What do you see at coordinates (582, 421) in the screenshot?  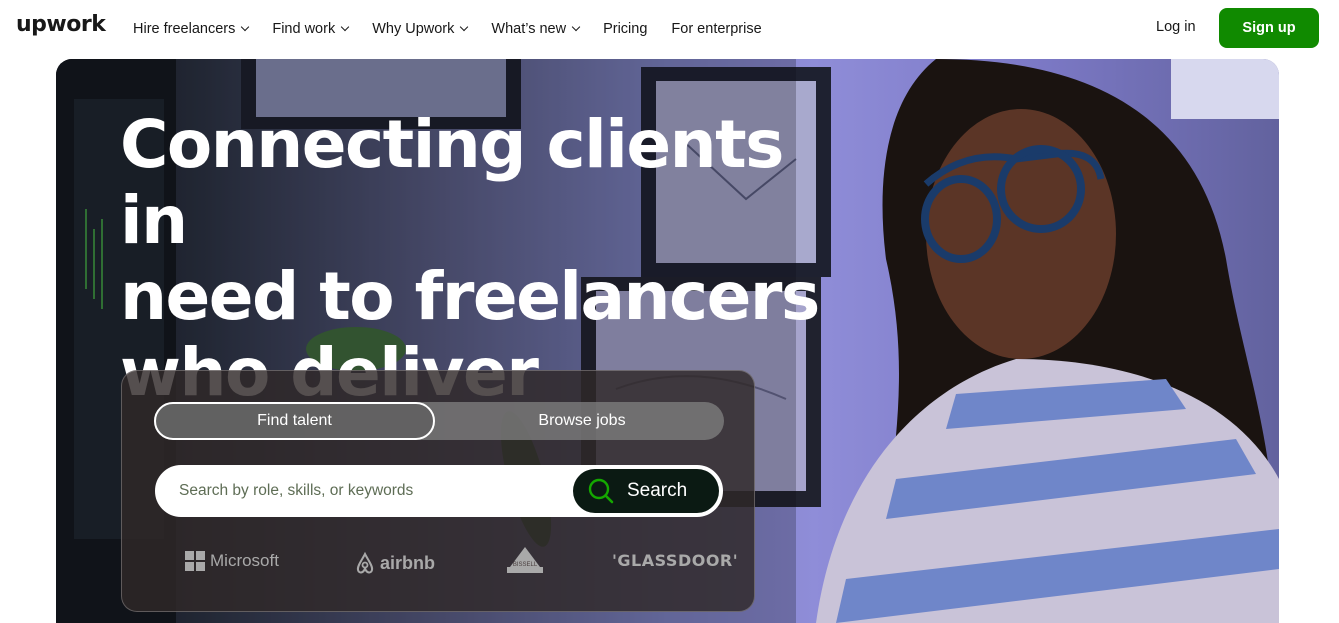 I see `tab-browse-jobs: Browse jobs` at bounding box center [582, 421].